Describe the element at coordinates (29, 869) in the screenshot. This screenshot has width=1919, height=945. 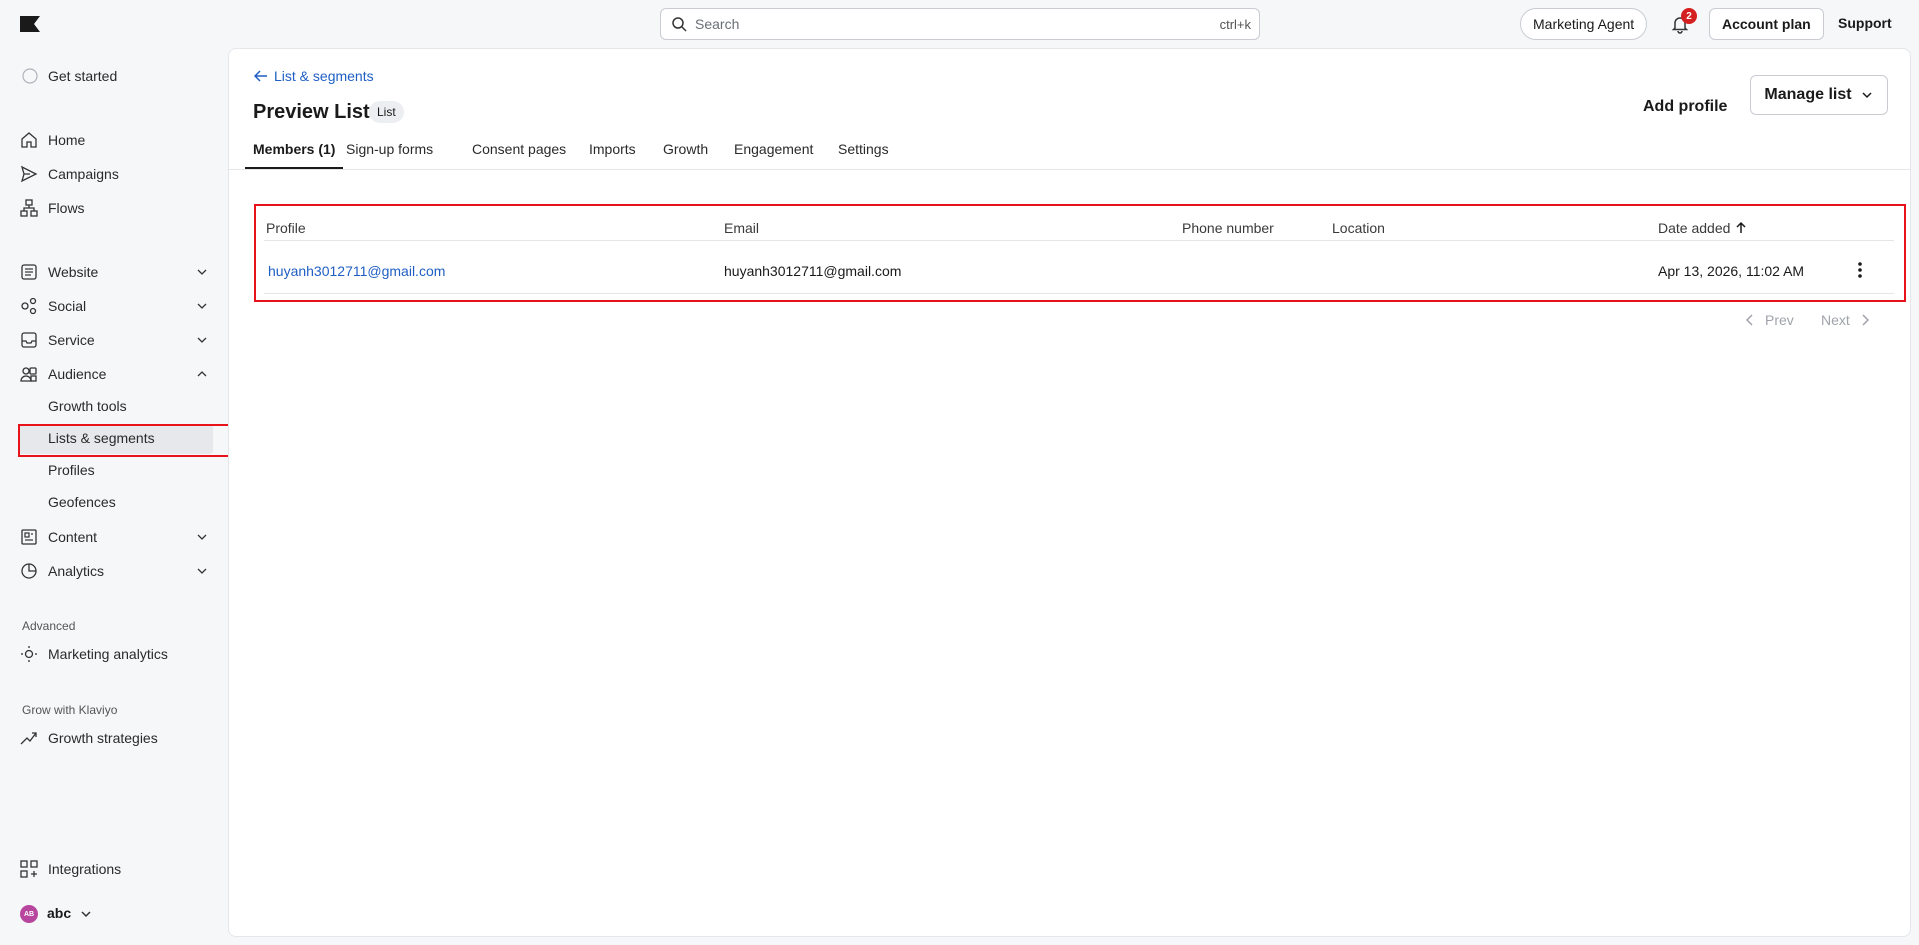
I see `integrations-icon` at that location.